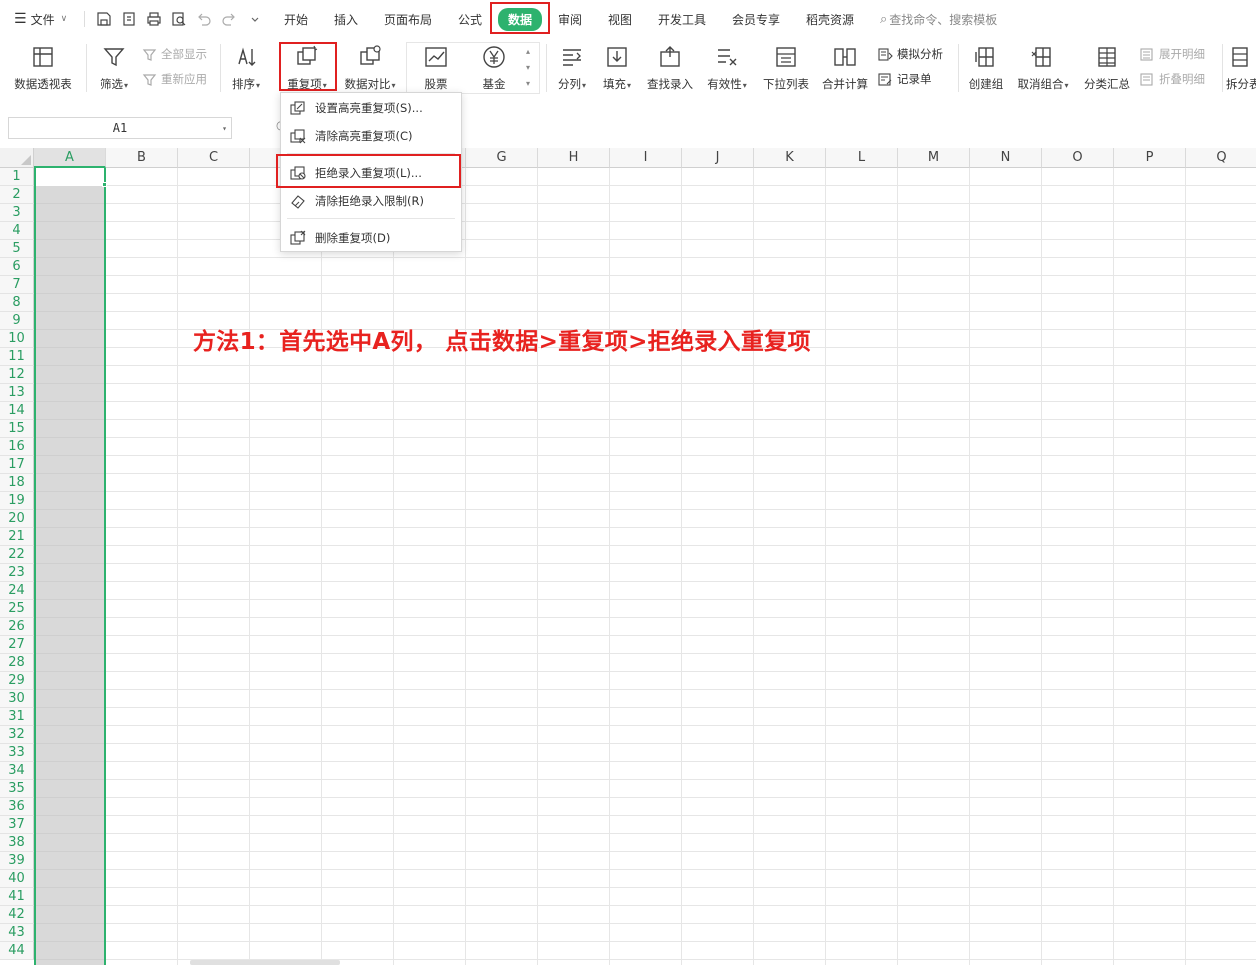 This screenshot has height=965, width=1256. I want to click on validity-button: 有效性▾, so click(727, 68).